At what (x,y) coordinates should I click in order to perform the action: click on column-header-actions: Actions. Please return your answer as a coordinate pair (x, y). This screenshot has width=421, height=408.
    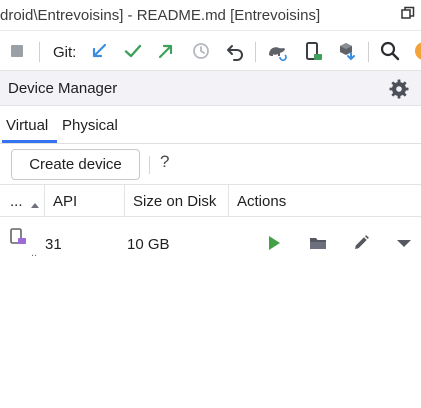
    Looking at the image, I should click on (262, 201).